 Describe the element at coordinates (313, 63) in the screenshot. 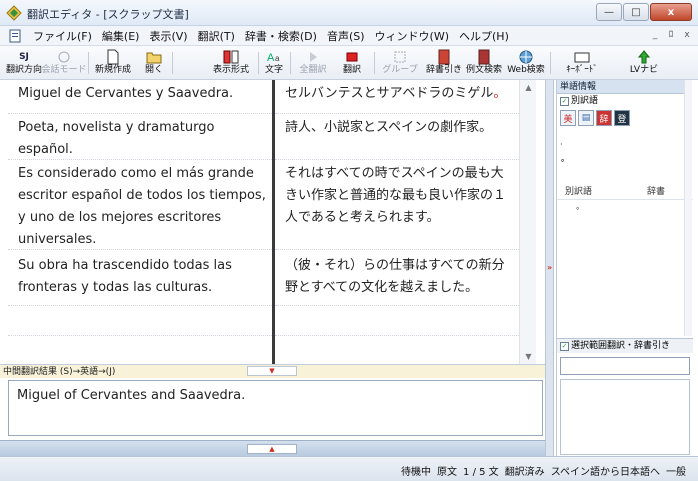

I see `translate-all-button: 全翻訳` at that location.